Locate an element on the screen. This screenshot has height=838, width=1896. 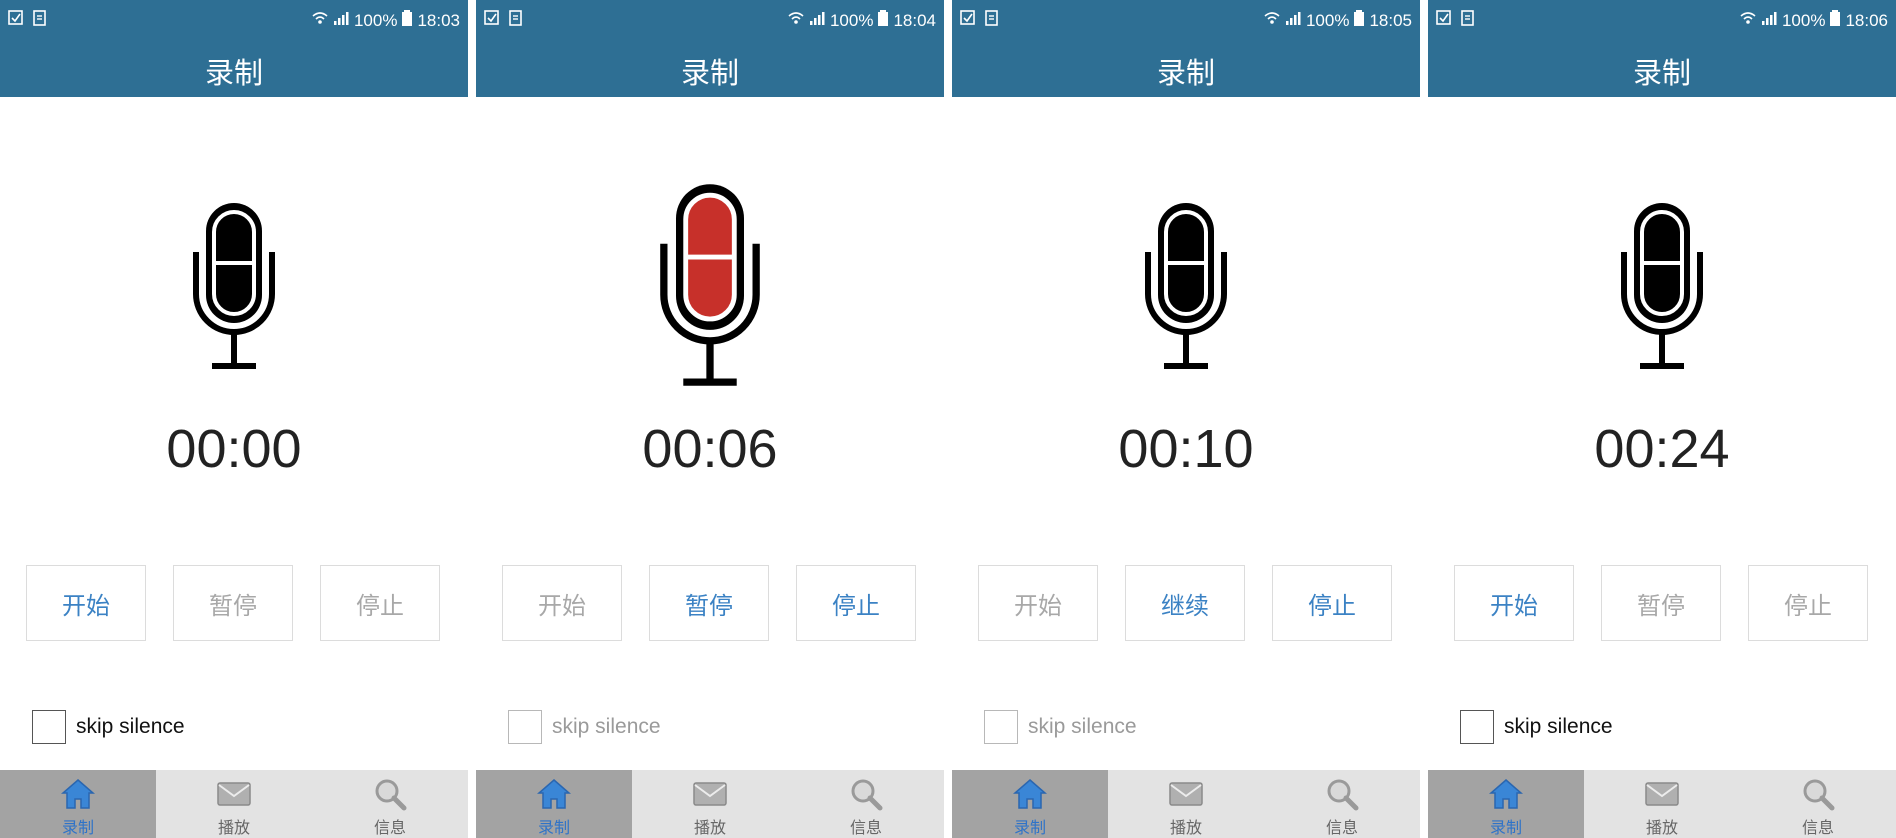
clock: 18:04 is located at coordinates (914, 20).